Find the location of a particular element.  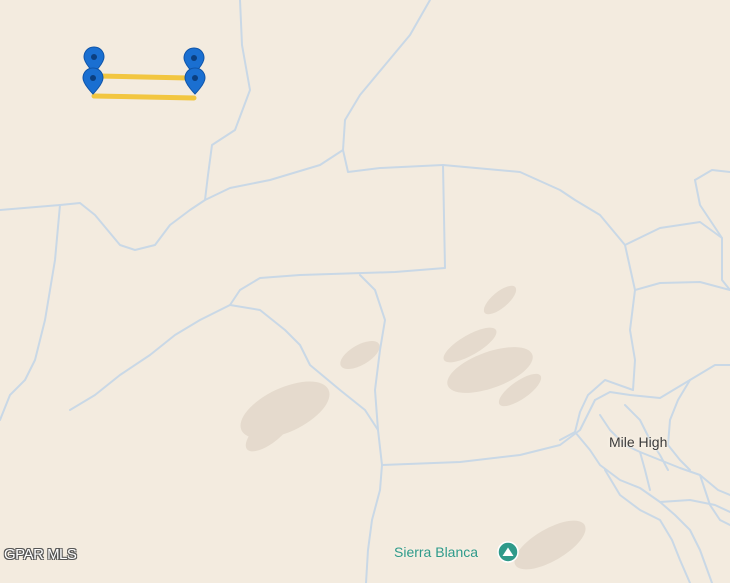

parcel-line-bottom is located at coordinates (144, 97).